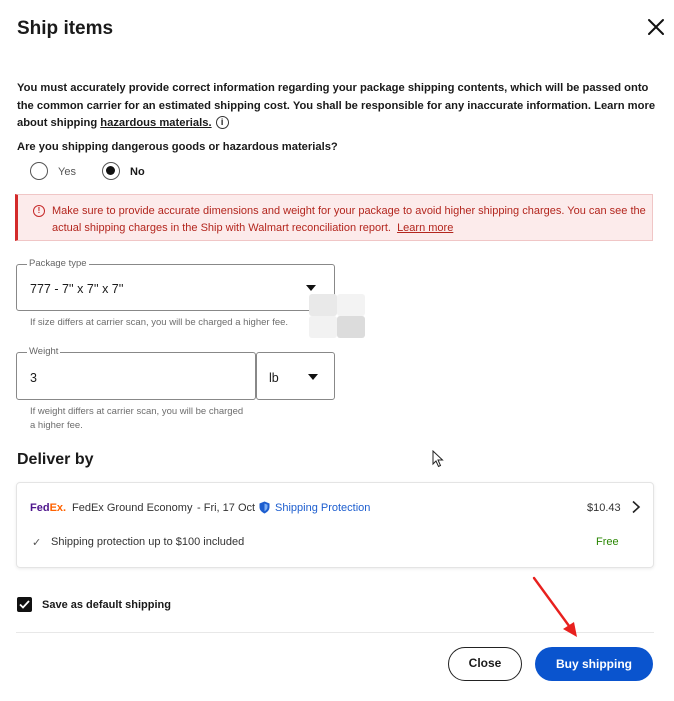 This screenshot has height=701, width=674. What do you see at coordinates (226, 508) in the screenshot?
I see `delivery-date: - Fri, 17 Oct` at bounding box center [226, 508].